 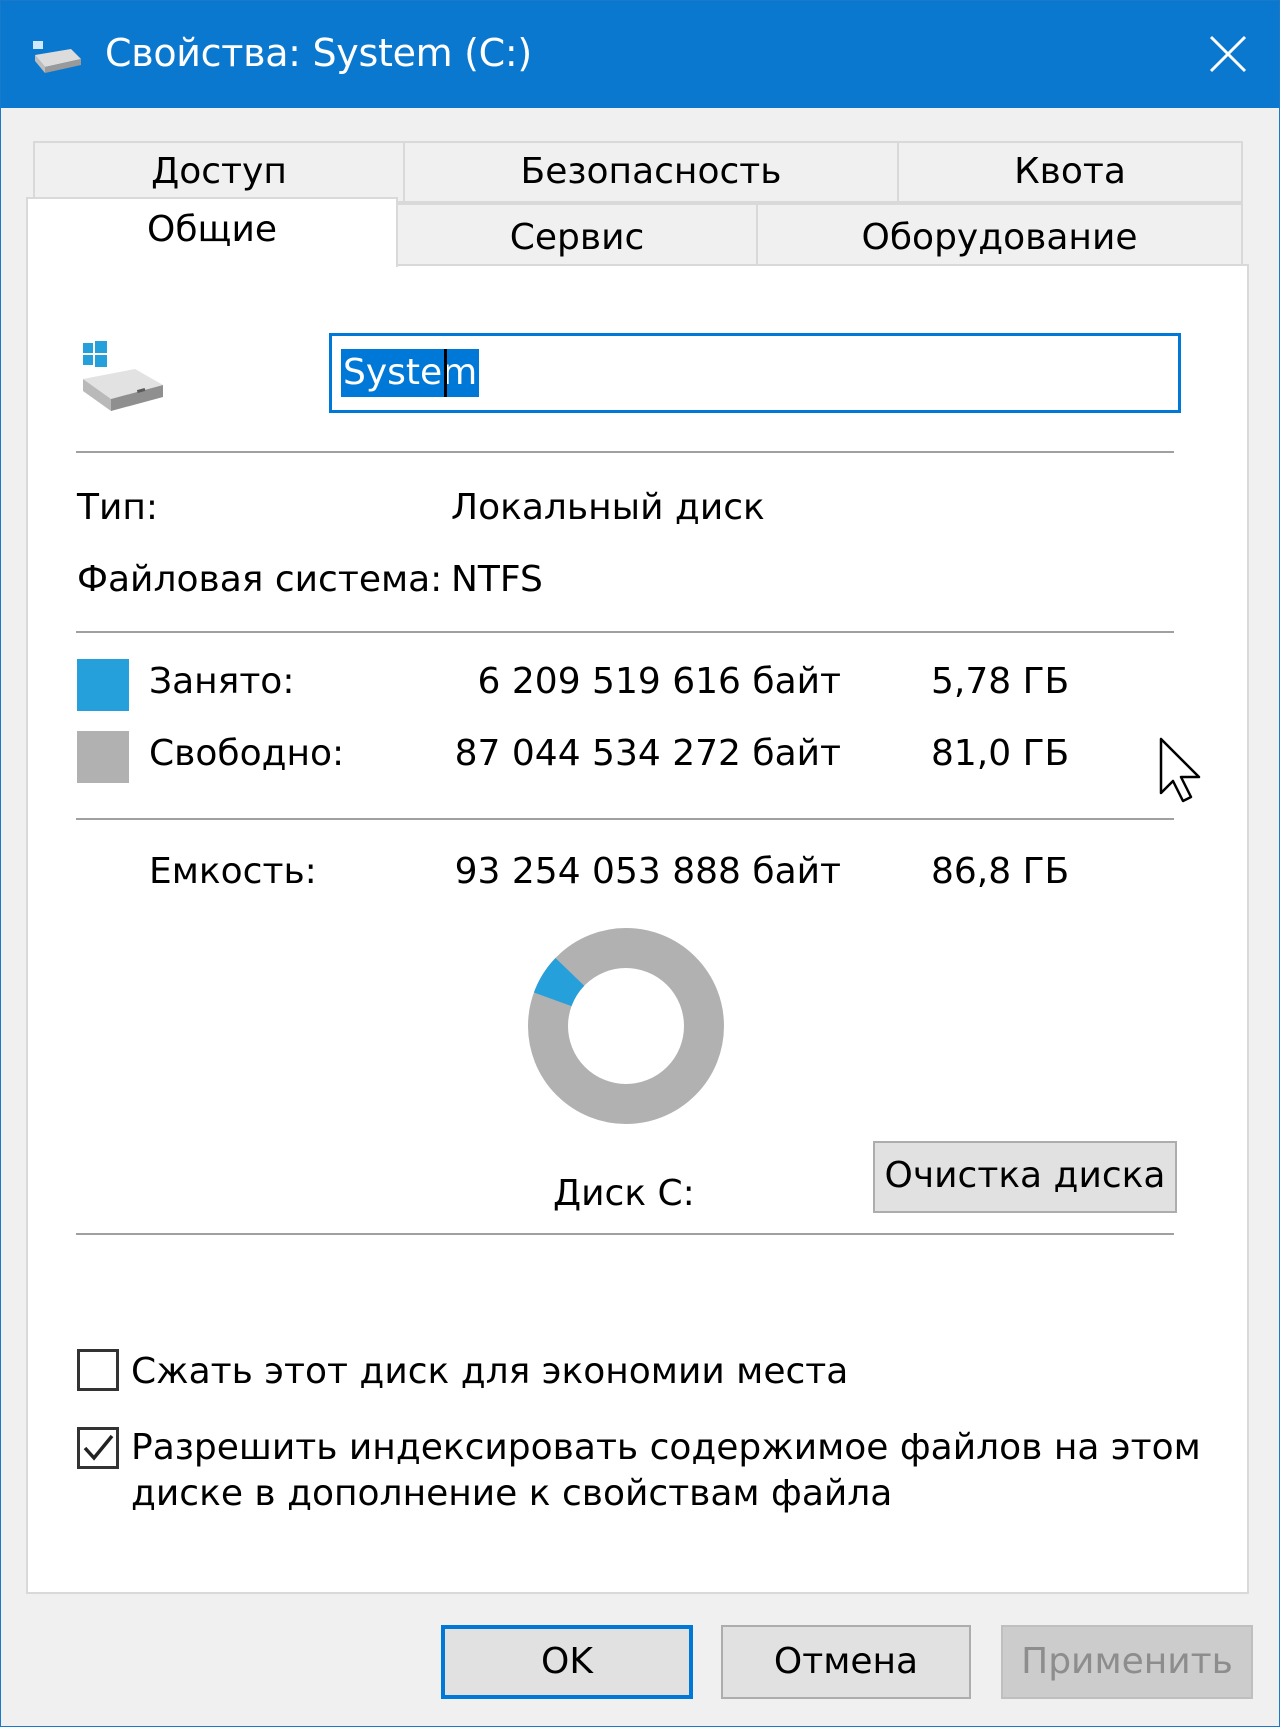 I want to click on free-space-ring, so click(x=626, y=1026).